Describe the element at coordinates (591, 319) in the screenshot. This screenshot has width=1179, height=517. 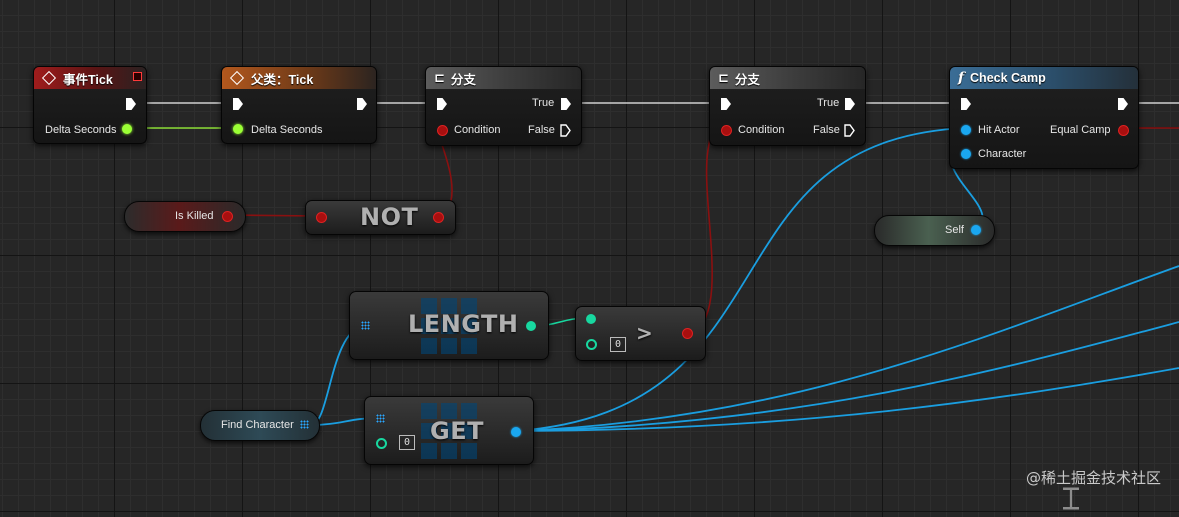
I see `greater-a-pin` at that location.